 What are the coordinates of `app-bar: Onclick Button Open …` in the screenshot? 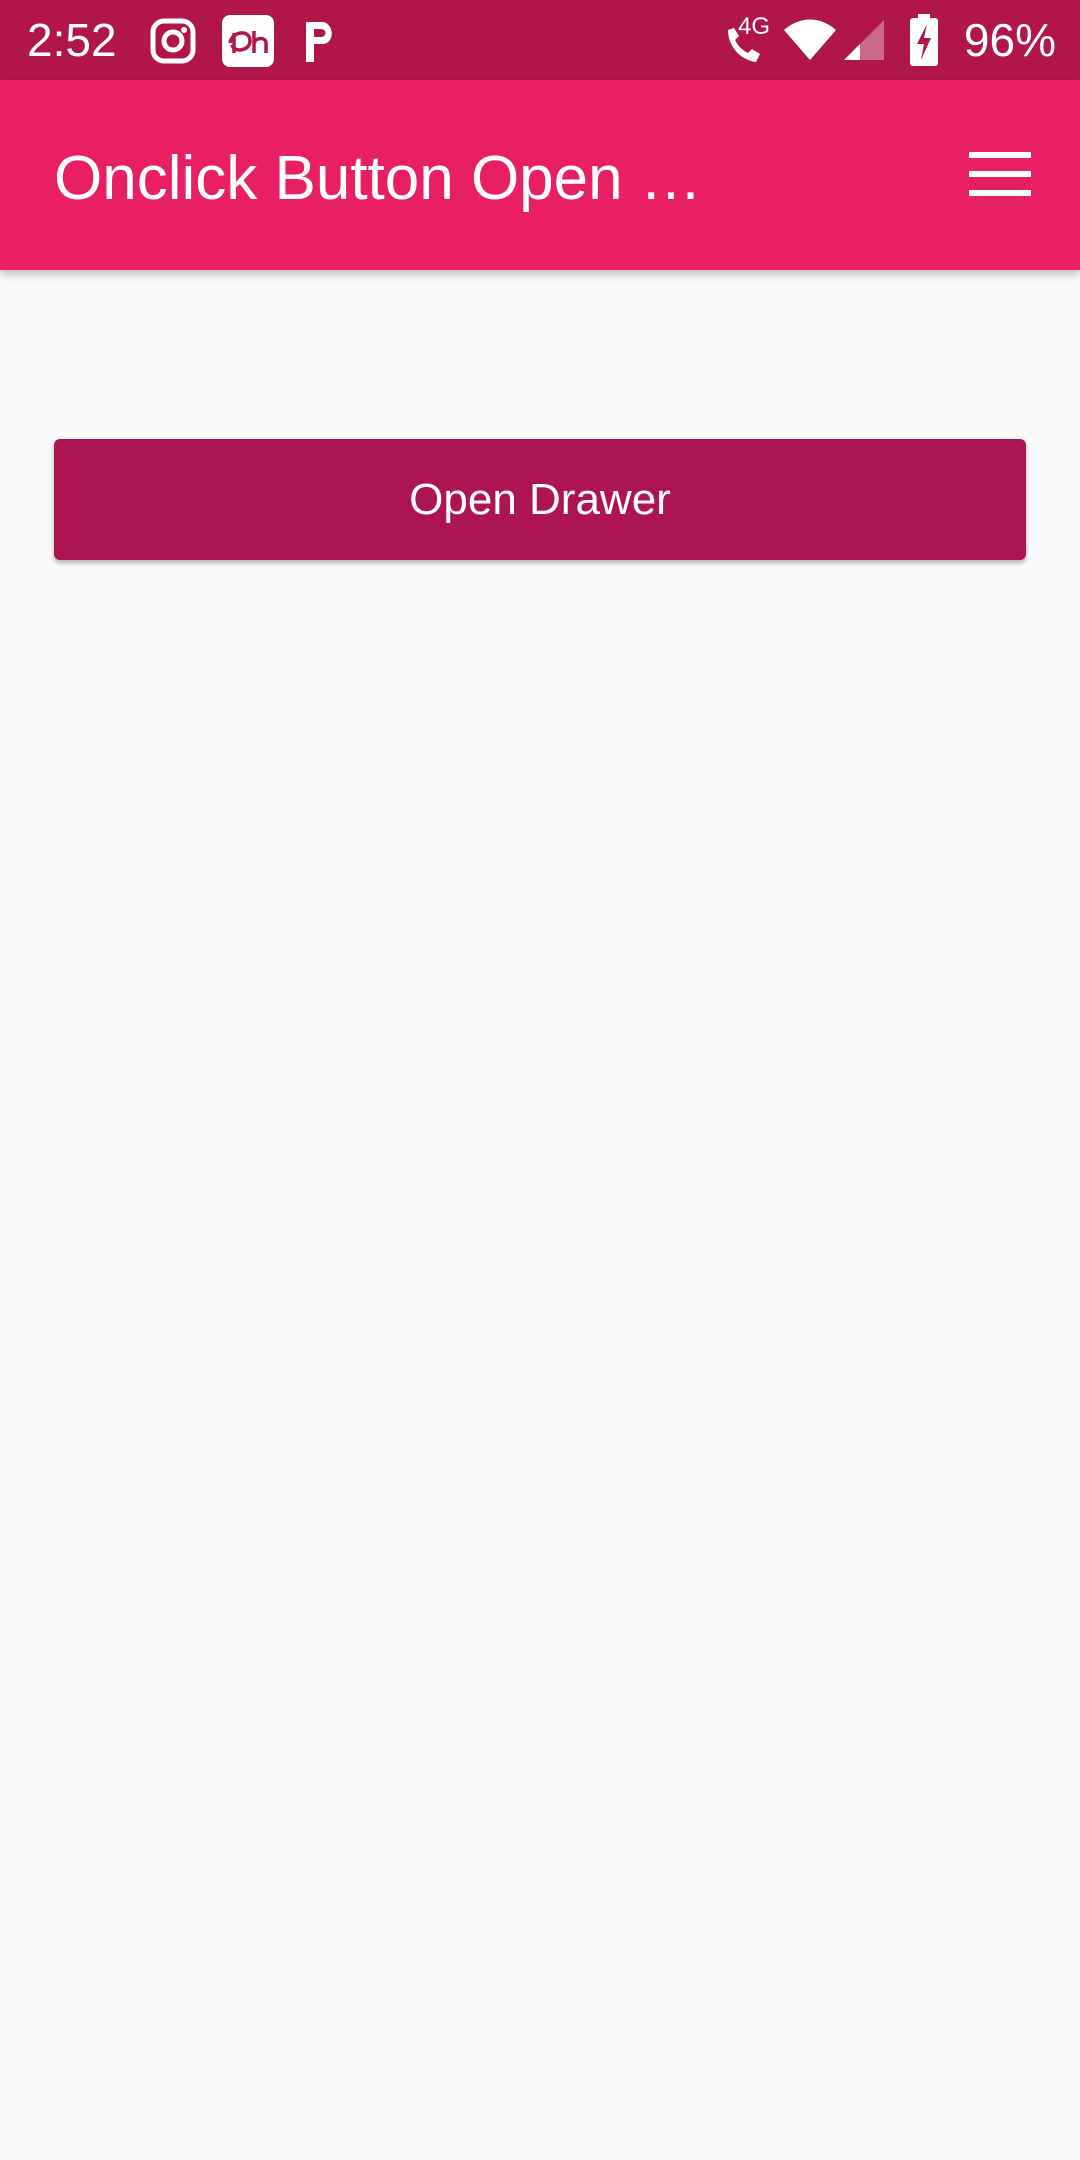 It's located at (540, 175).